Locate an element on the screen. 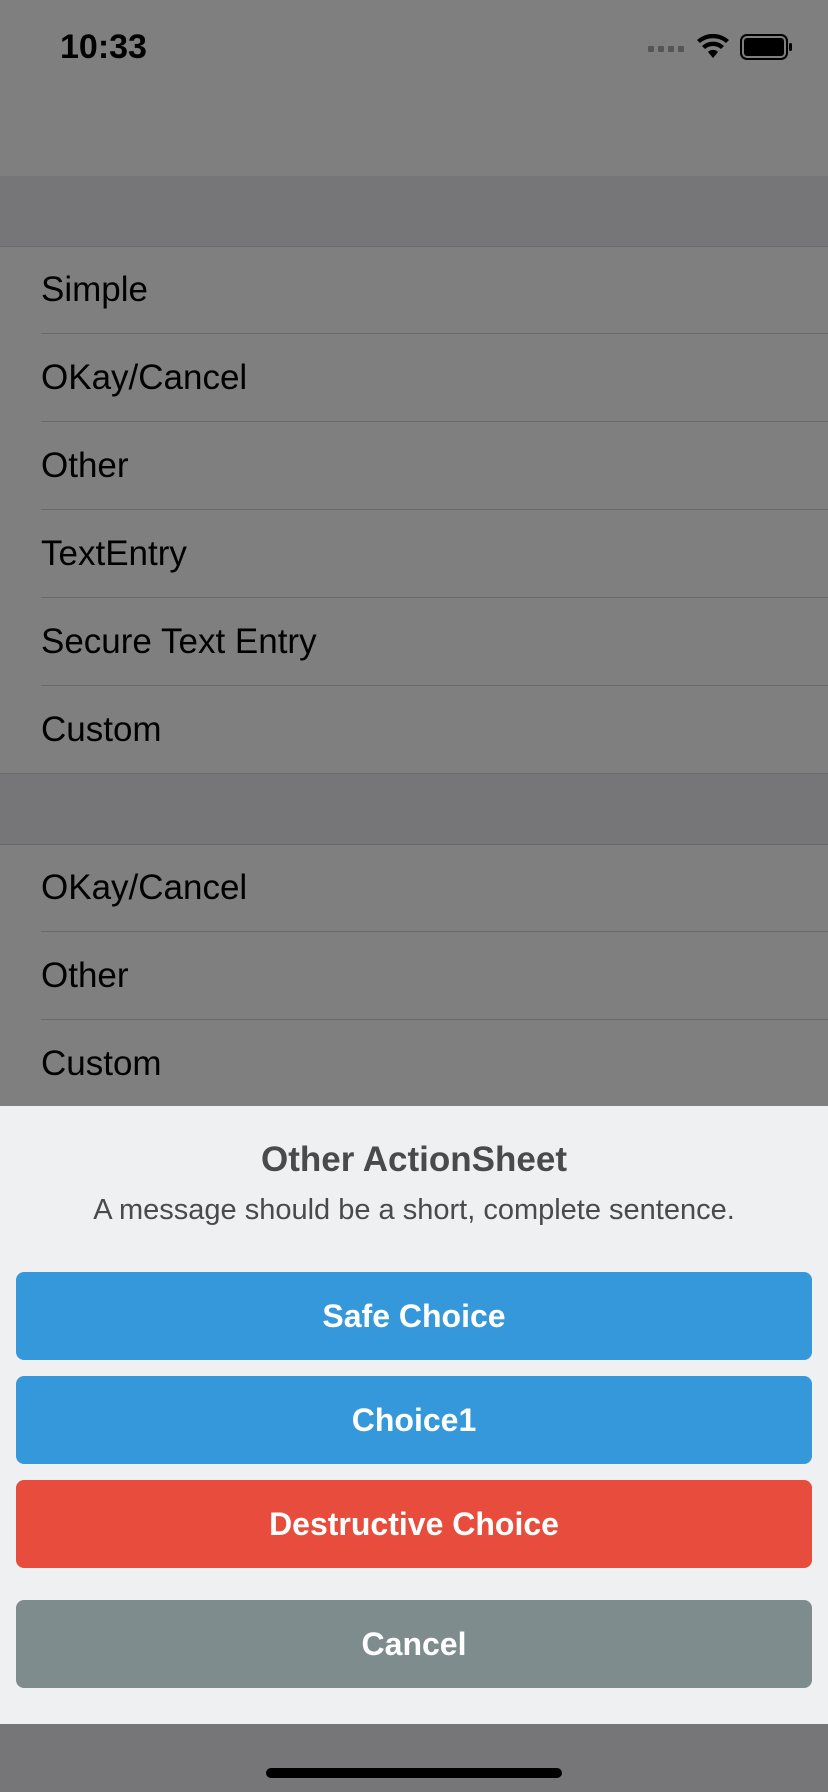  action-sheet-title: Other ActionSheet is located at coordinates (414, 1159).